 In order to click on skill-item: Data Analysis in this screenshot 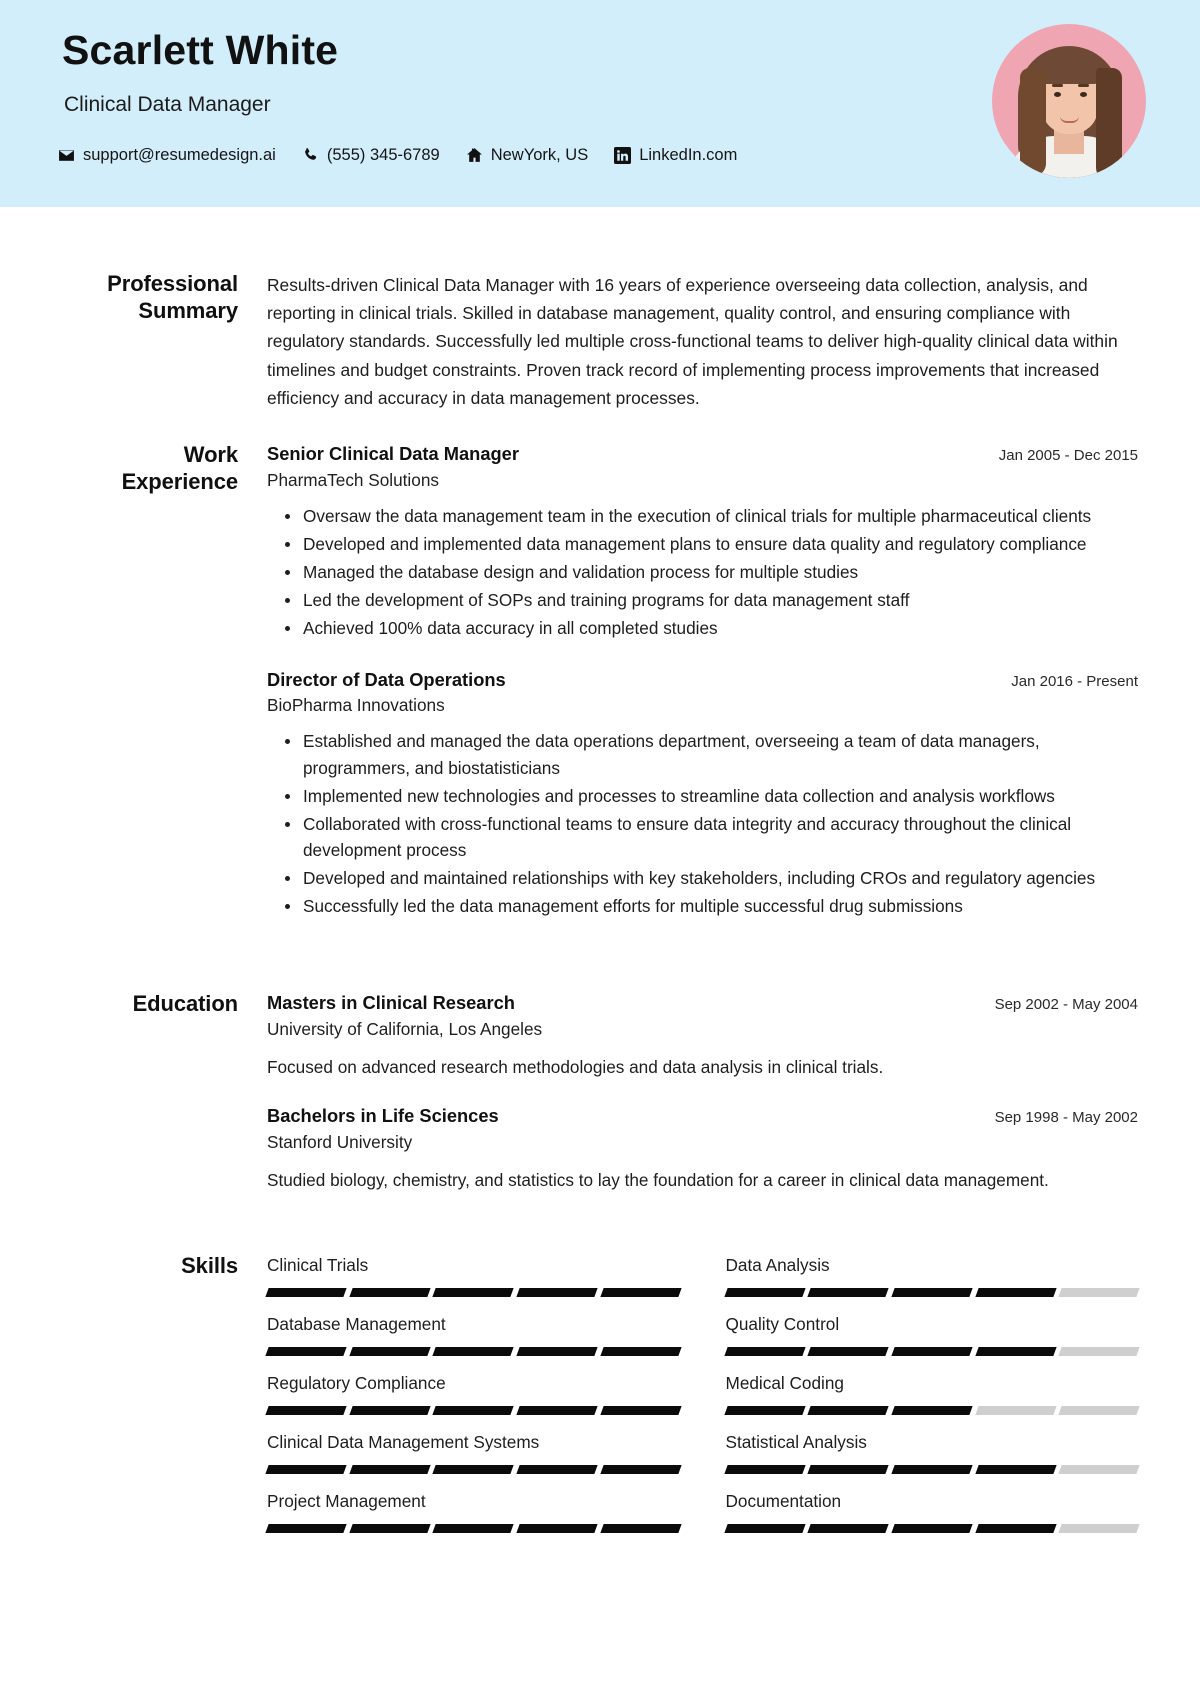, I will do `click(931, 1282)`.